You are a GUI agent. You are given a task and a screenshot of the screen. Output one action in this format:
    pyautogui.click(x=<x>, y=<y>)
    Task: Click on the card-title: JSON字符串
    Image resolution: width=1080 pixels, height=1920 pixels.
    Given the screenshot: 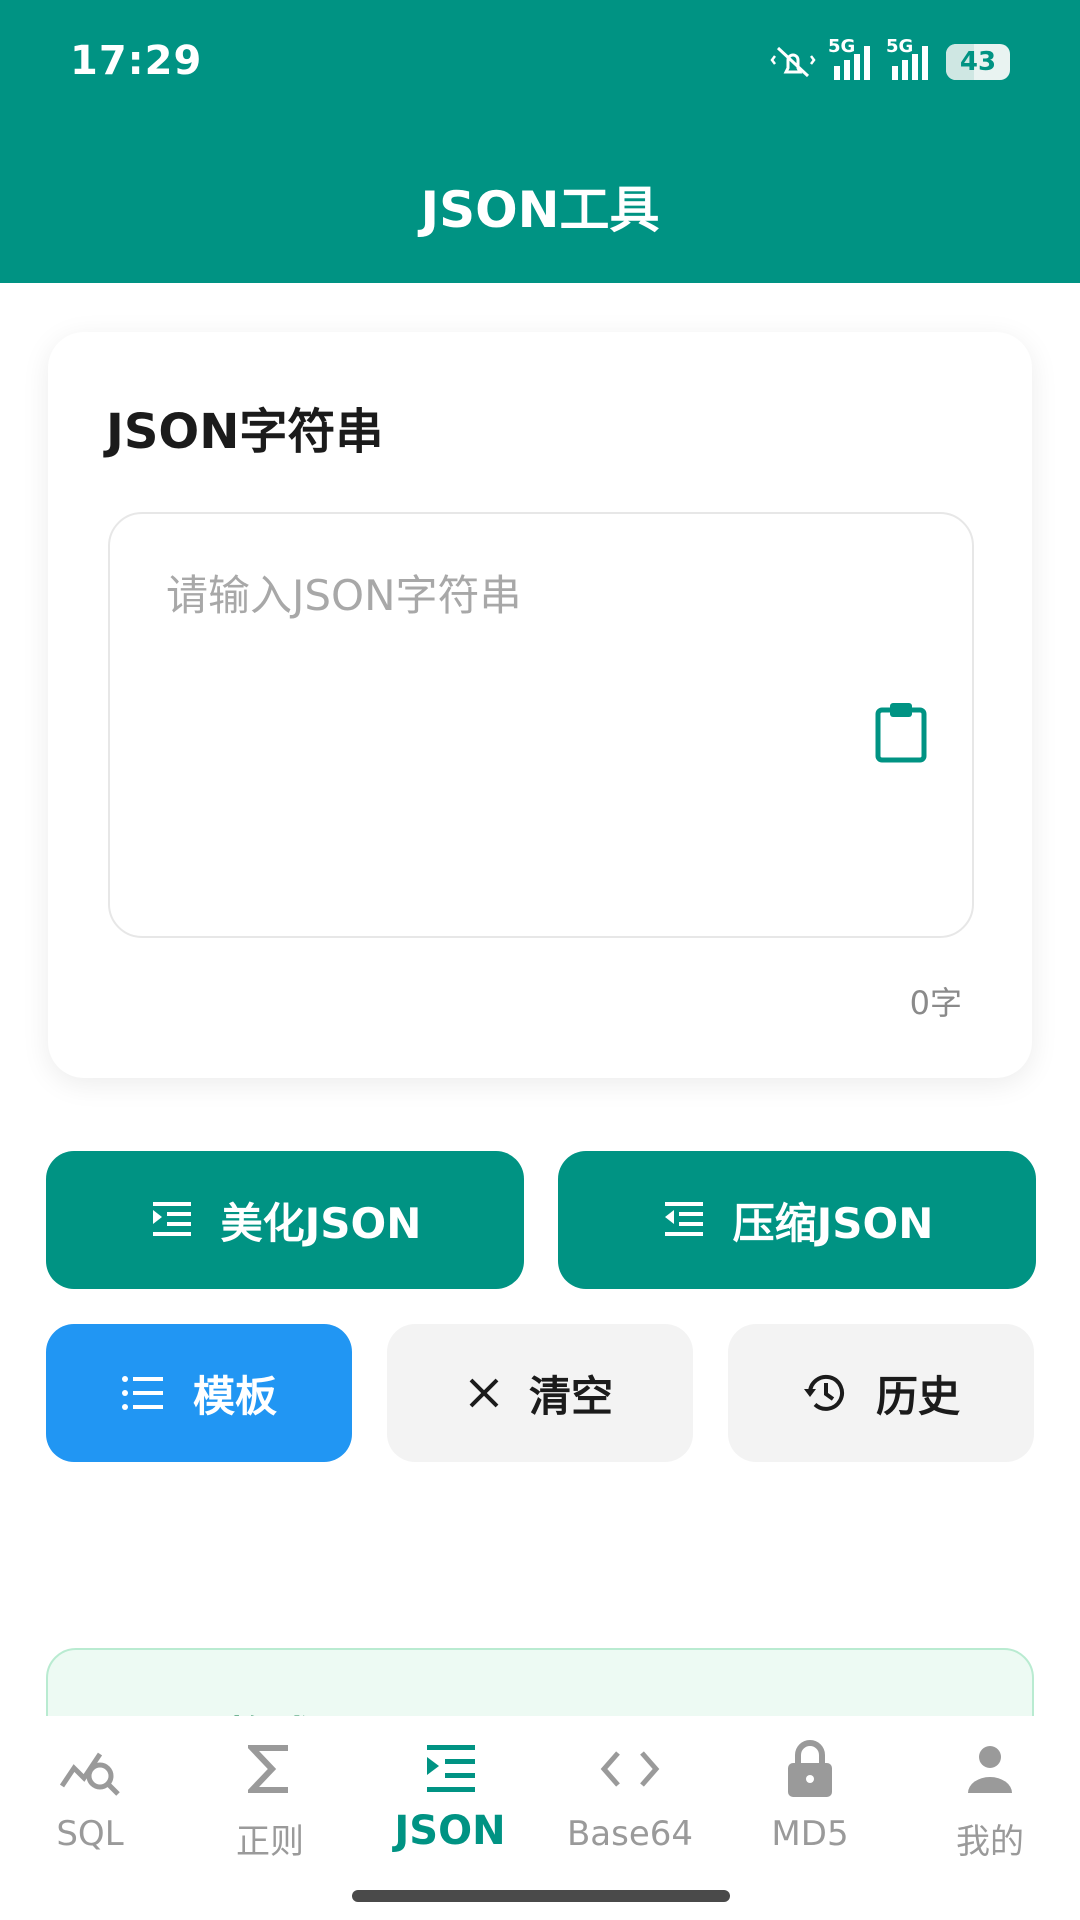 What is the action you would take?
    pyautogui.click(x=245, y=432)
    